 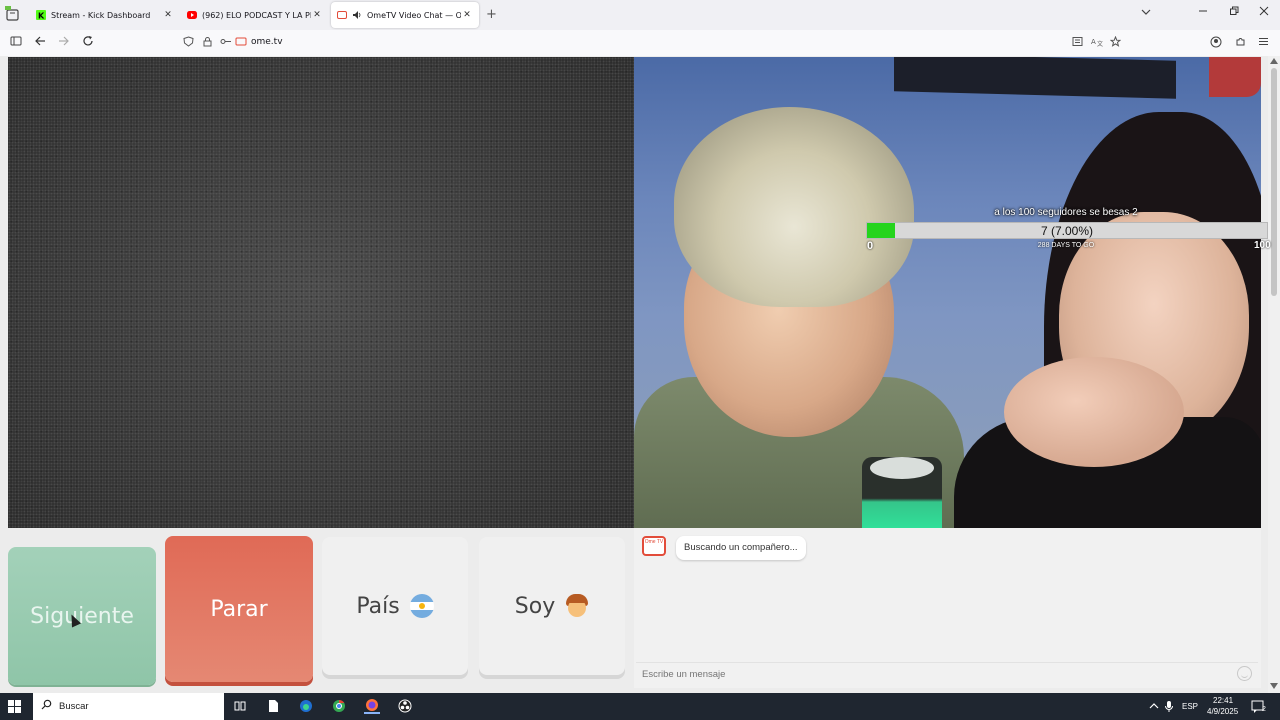 What do you see at coordinates (306, 706) in the screenshot?
I see `edge-icon` at bounding box center [306, 706].